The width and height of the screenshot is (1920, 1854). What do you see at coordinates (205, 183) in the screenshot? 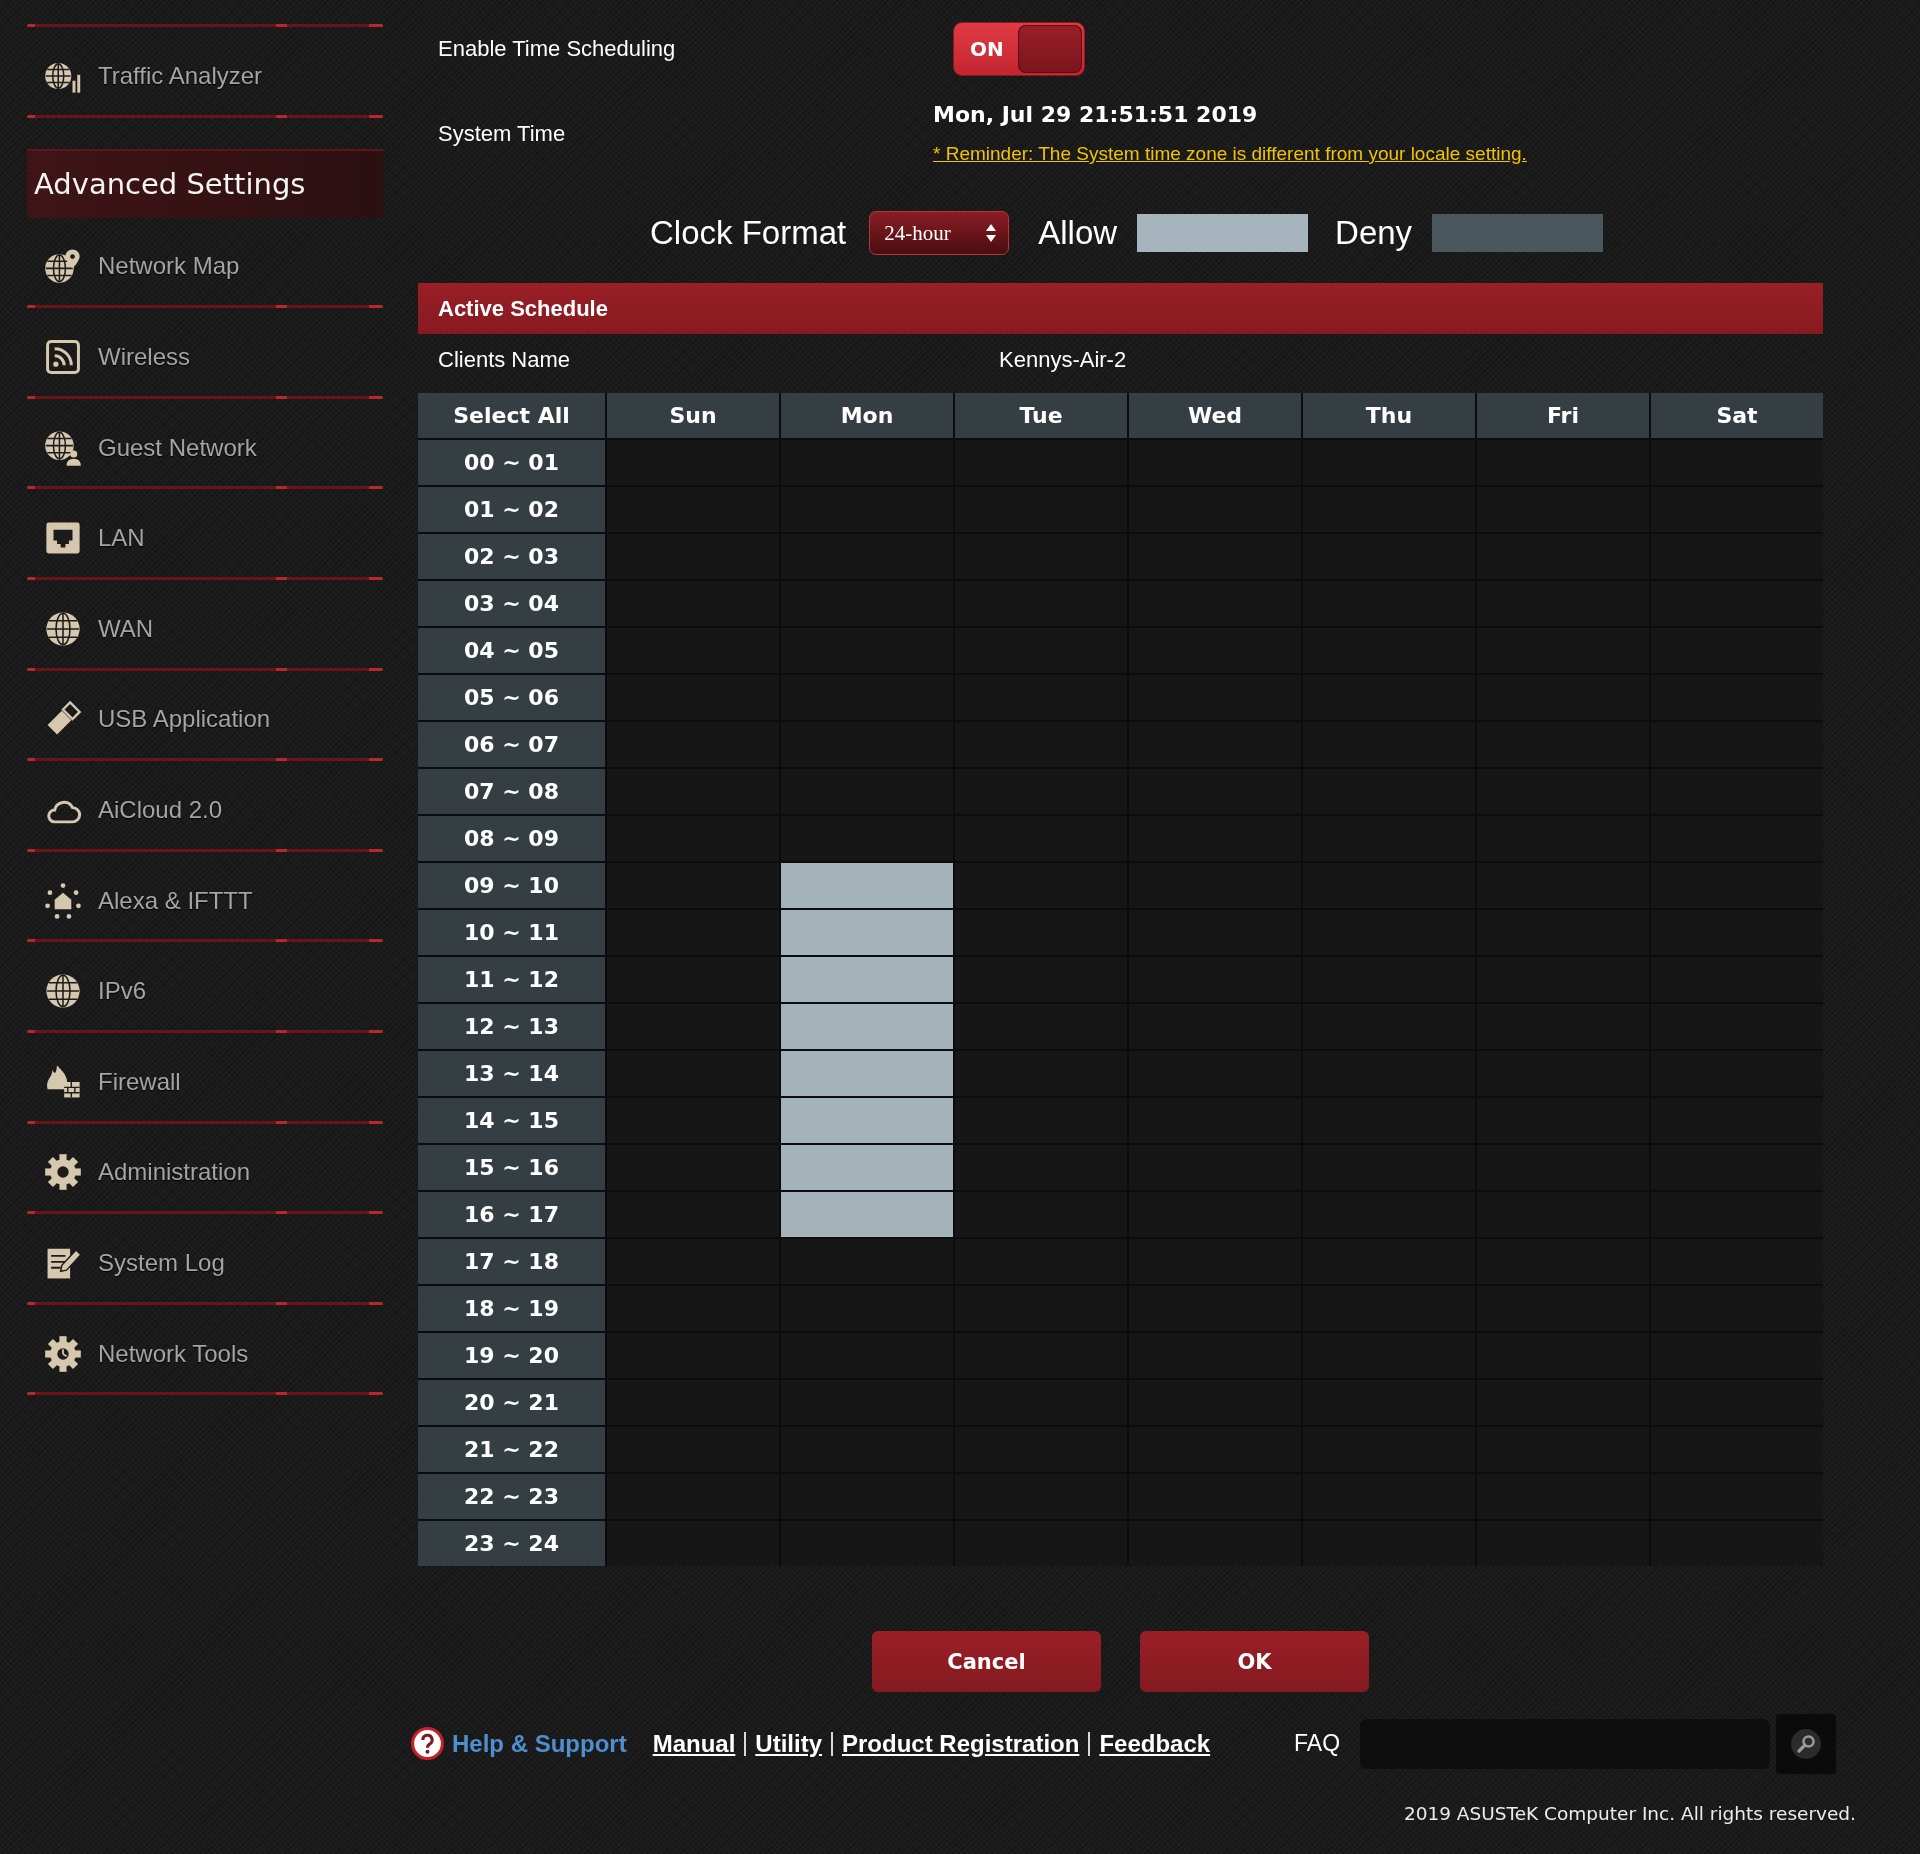
I see `section-title: Advanced Settings` at bounding box center [205, 183].